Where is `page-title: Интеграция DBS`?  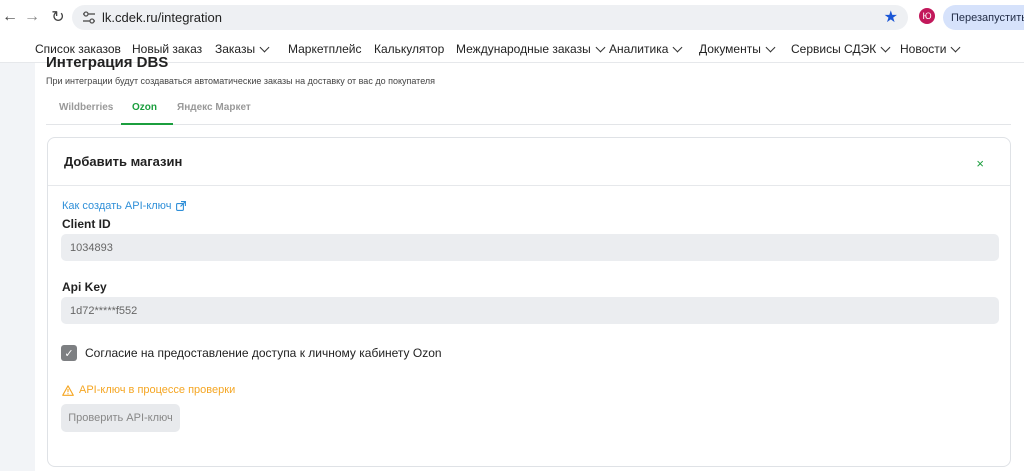 page-title: Интеграция DBS is located at coordinates (107, 62).